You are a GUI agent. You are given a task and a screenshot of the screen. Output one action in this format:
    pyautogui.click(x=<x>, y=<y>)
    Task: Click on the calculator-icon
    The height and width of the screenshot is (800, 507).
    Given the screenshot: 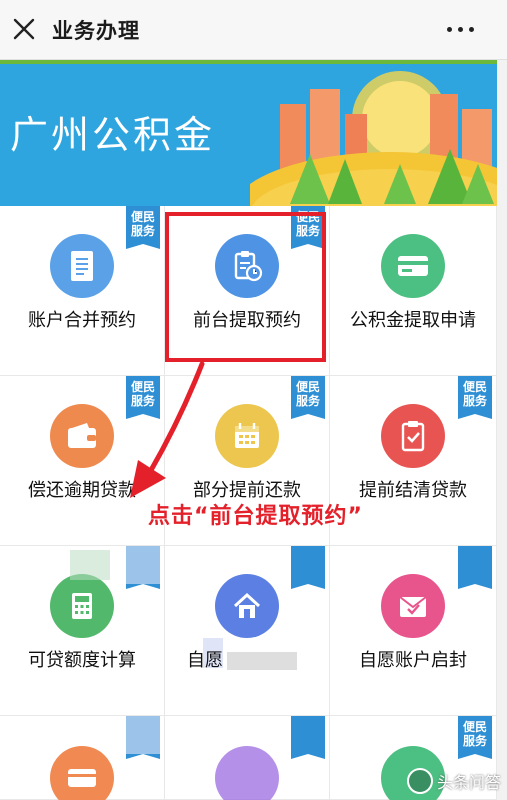 What is the action you would take?
    pyautogui.click(x=82, y=606)
    